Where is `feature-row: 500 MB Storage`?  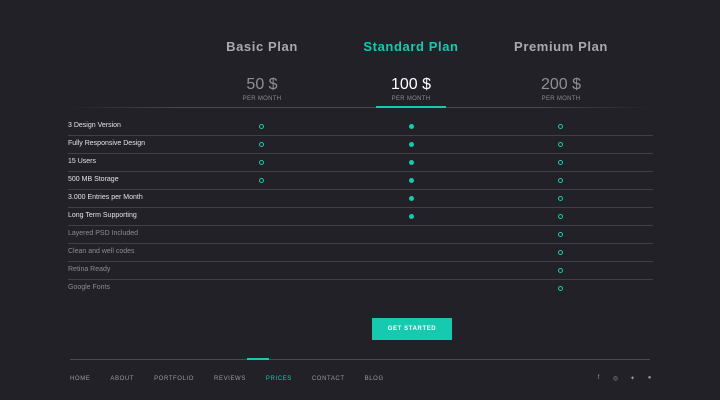 feature-row: 500 MB Storage is located at coordinates (360, 181).